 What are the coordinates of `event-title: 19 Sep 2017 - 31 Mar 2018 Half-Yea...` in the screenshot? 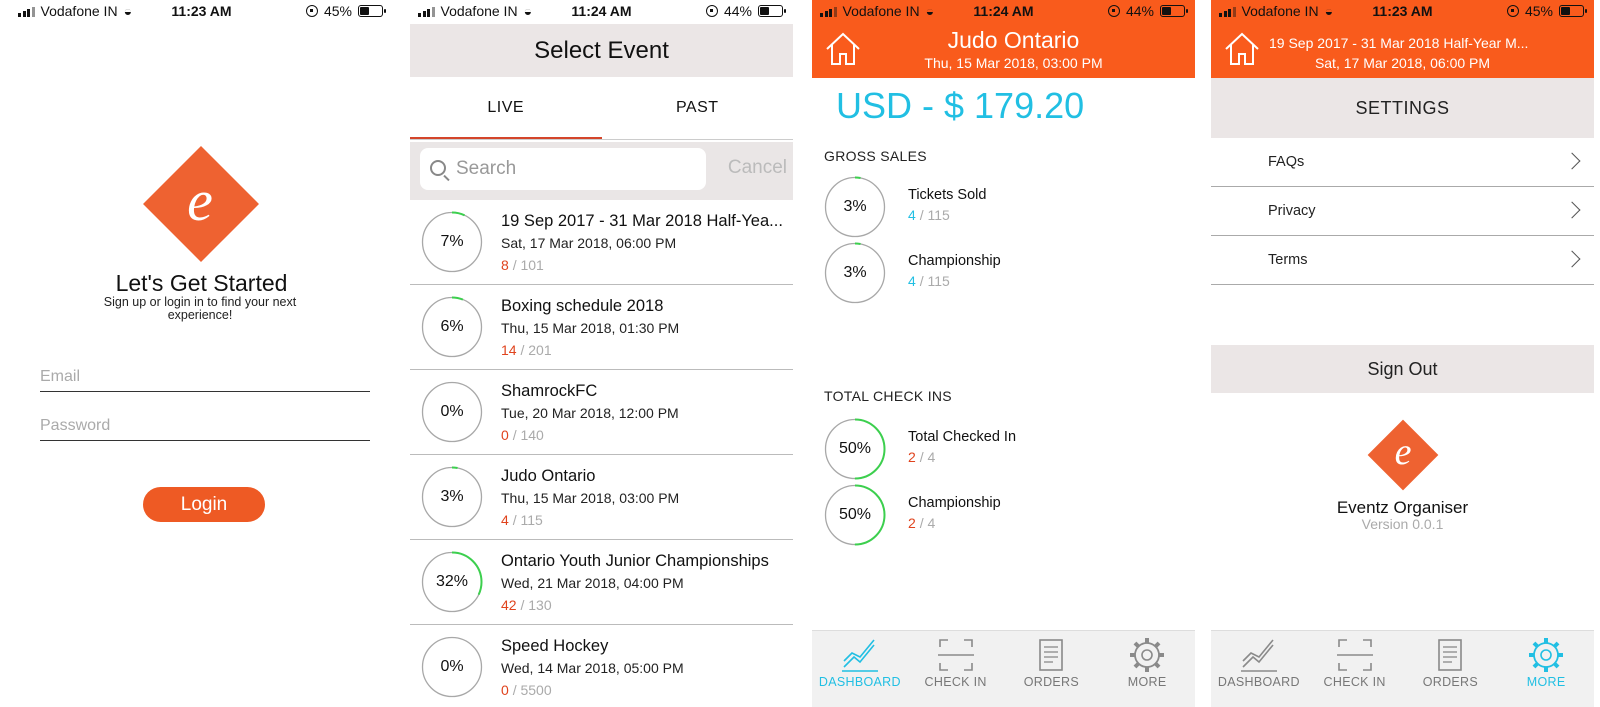 It's located at (642, 221).